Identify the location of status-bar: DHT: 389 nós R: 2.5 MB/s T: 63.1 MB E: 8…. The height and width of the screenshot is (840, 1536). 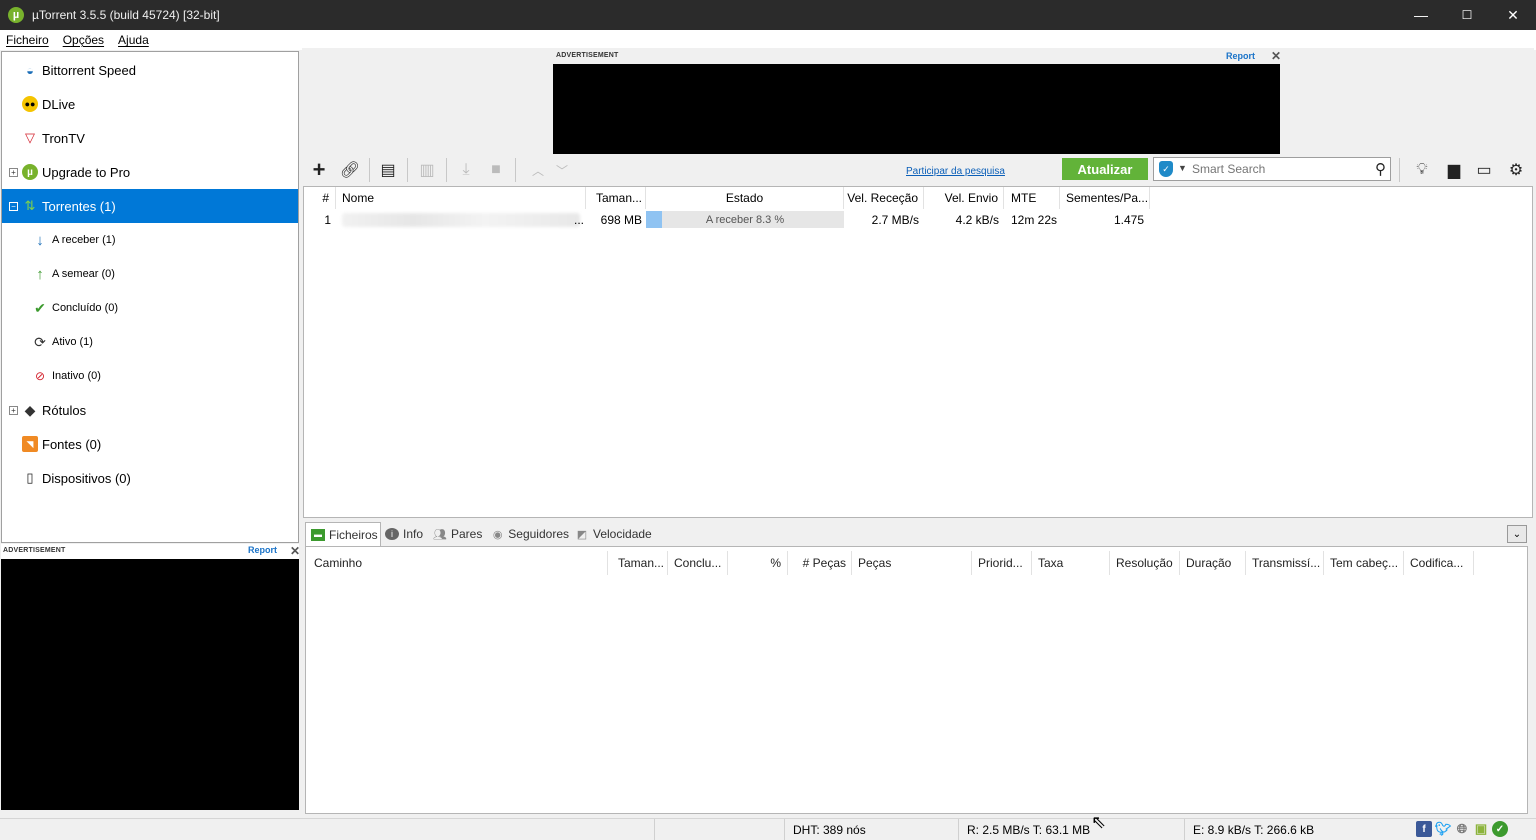
(768, 829).